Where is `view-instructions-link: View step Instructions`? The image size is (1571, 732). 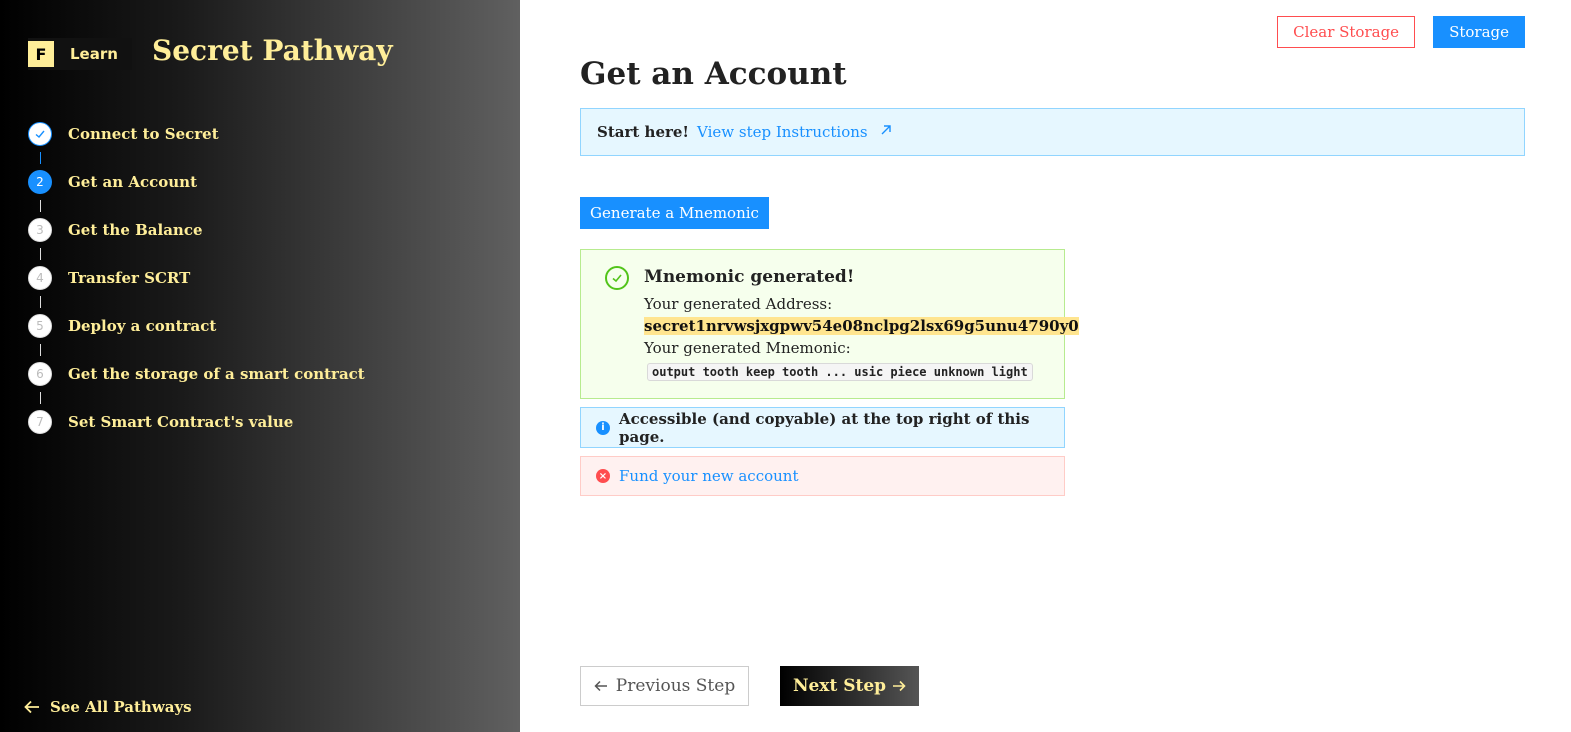
view-instructions-link: View step Instructions is located at coordinates (782, 132).